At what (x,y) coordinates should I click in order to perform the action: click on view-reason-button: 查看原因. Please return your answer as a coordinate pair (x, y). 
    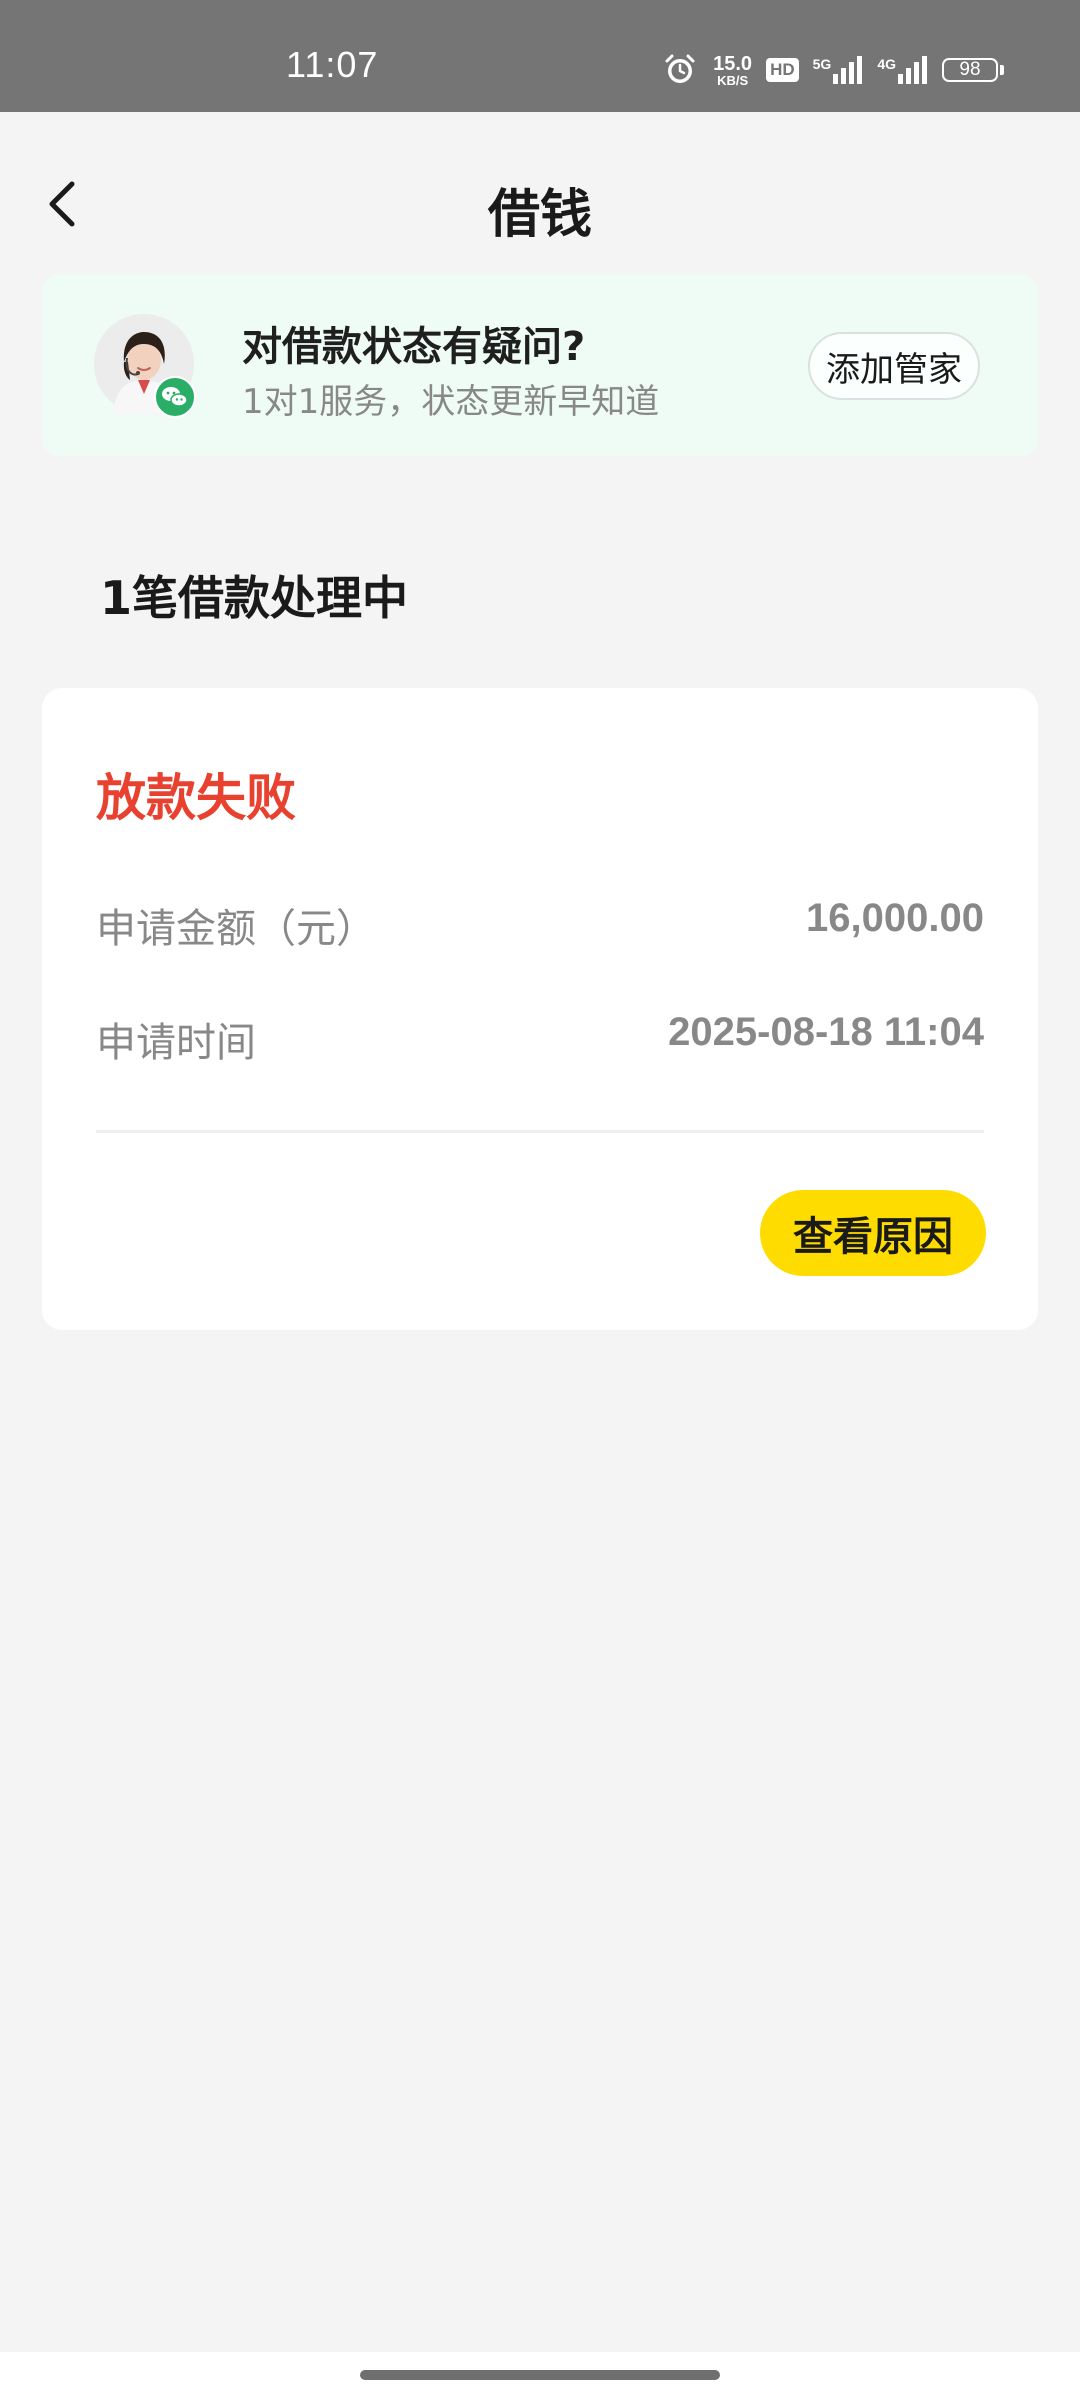
    Looking at the image, I should click on (873, 1233).